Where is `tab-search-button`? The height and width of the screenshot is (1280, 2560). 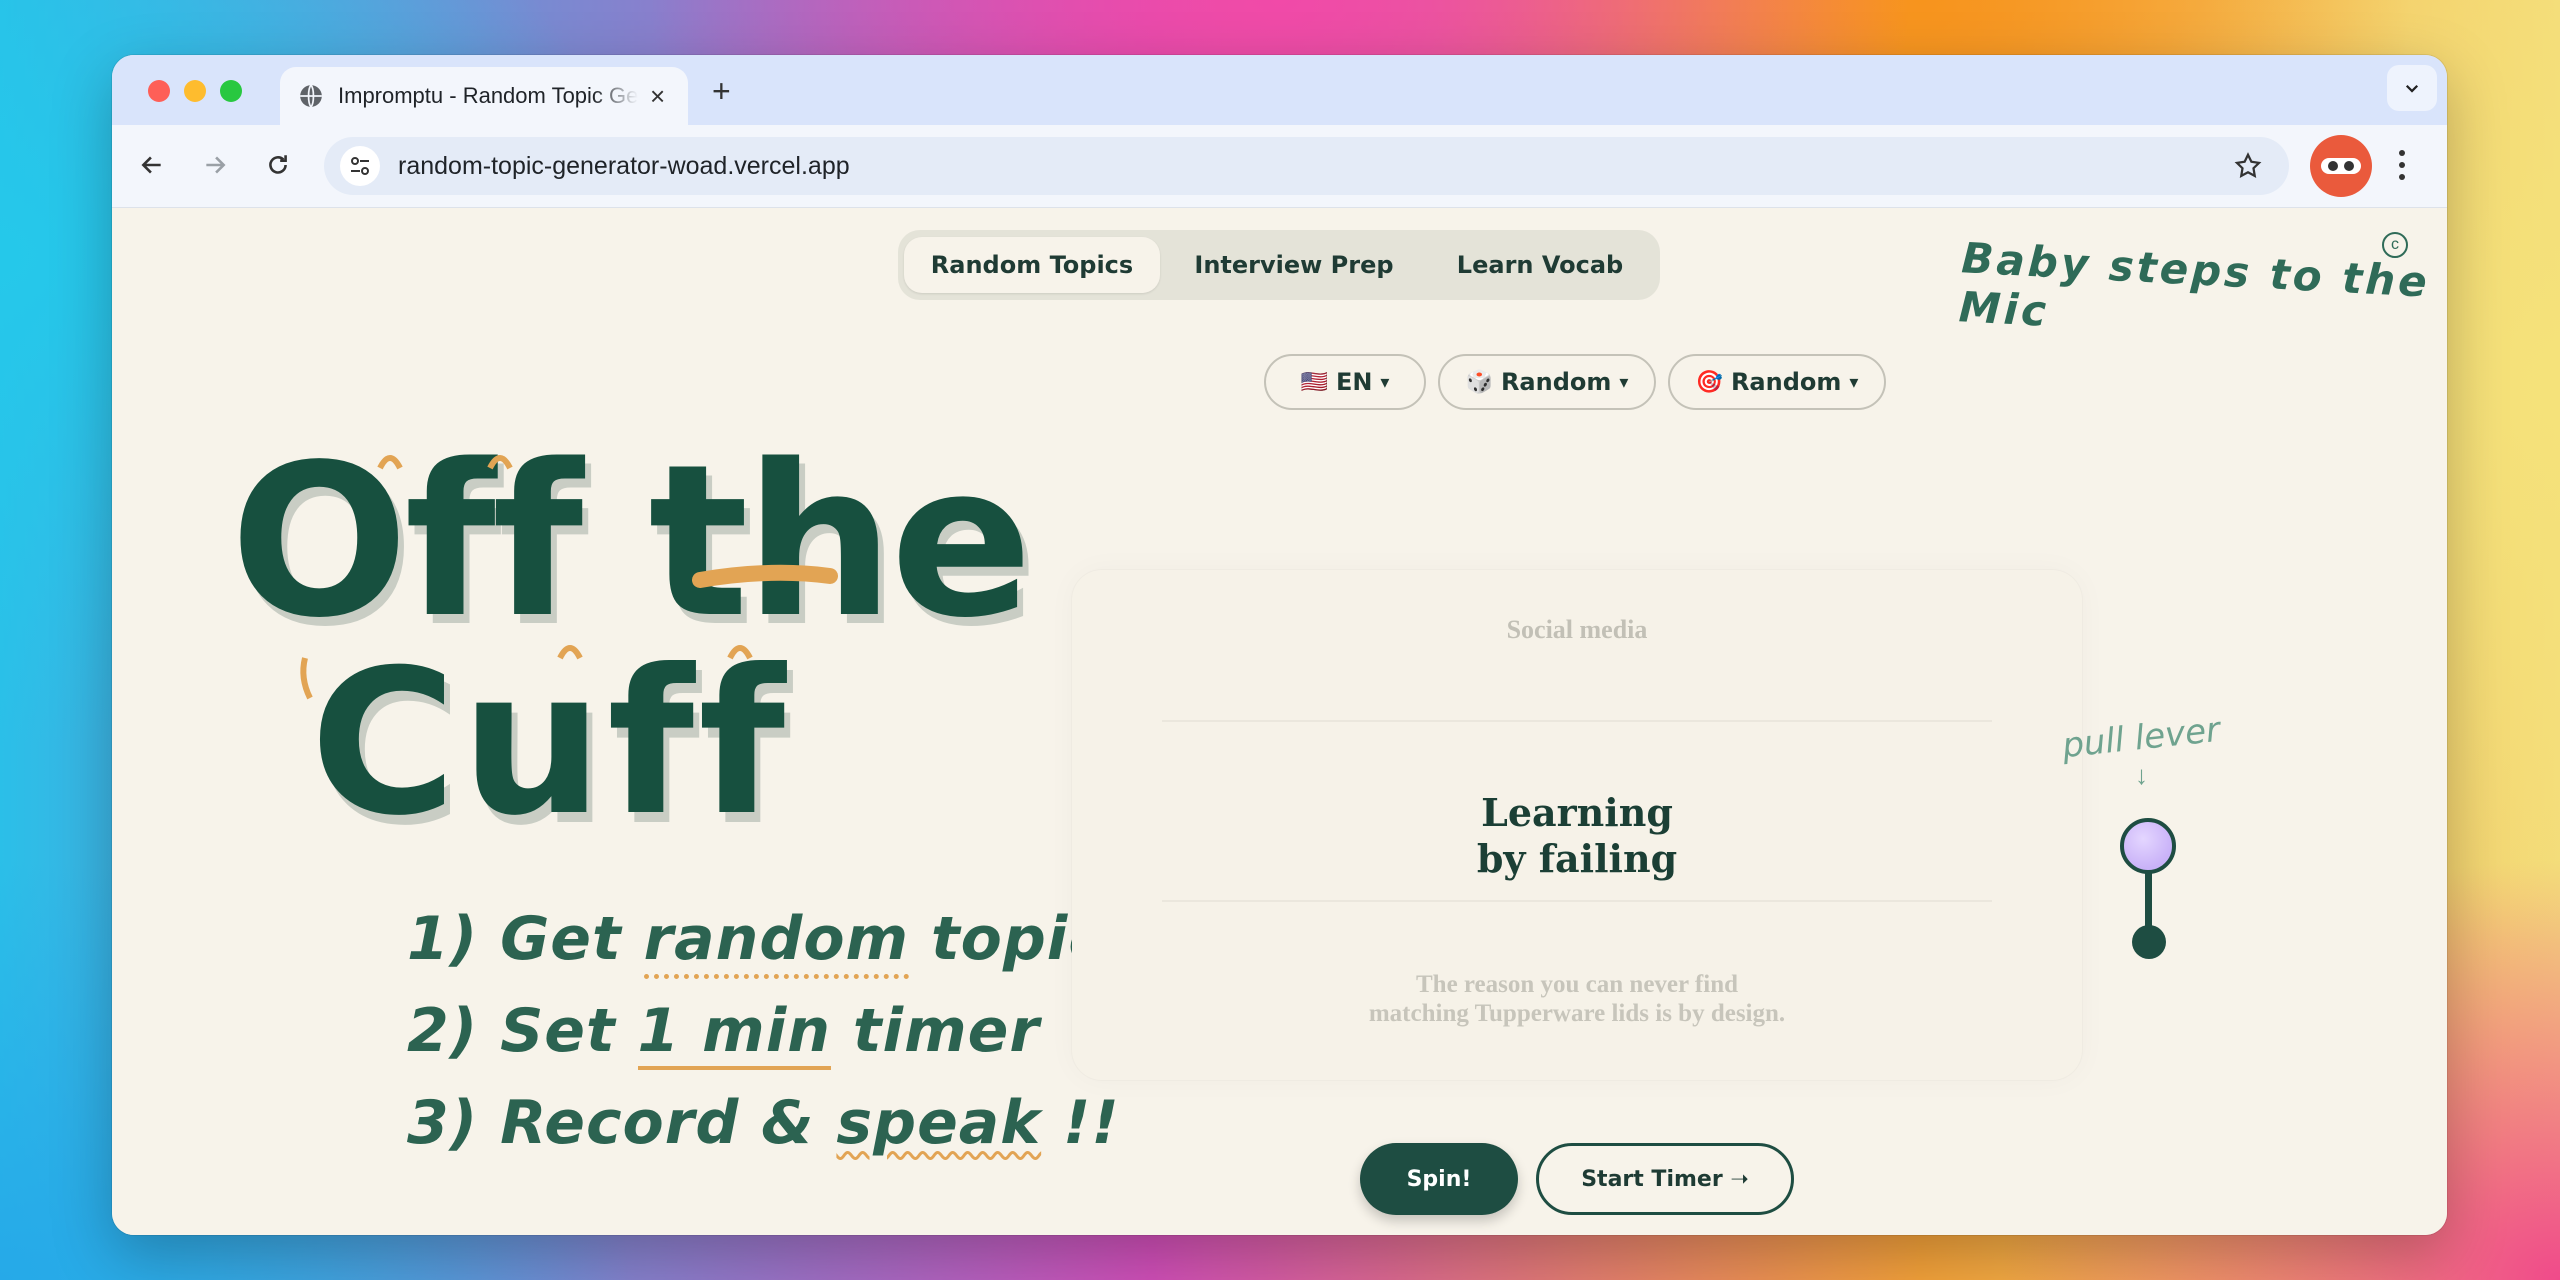
tab-search-button is located at coordinates (2412, 88).